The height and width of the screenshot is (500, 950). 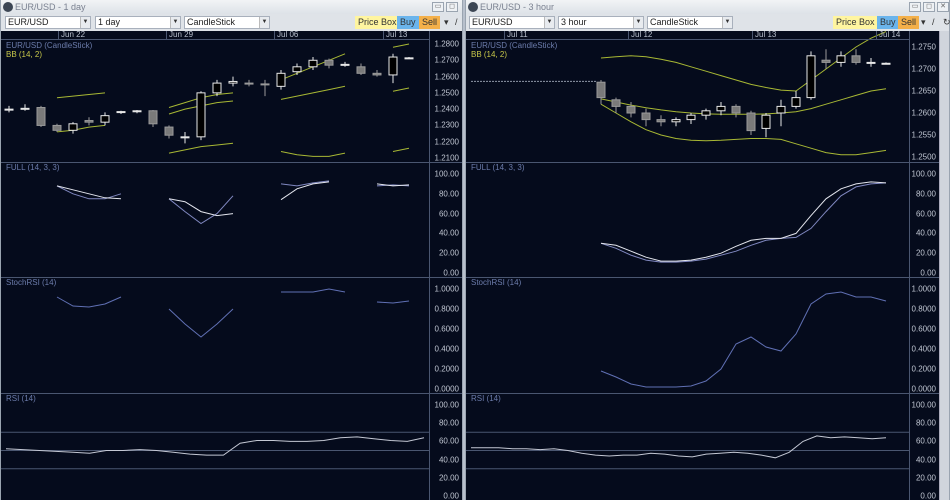 What do you see at coordinates (446, 289) in the screenshot?
I see `indicator-tick-label: 1.0000` at bounding box center [446, 289].